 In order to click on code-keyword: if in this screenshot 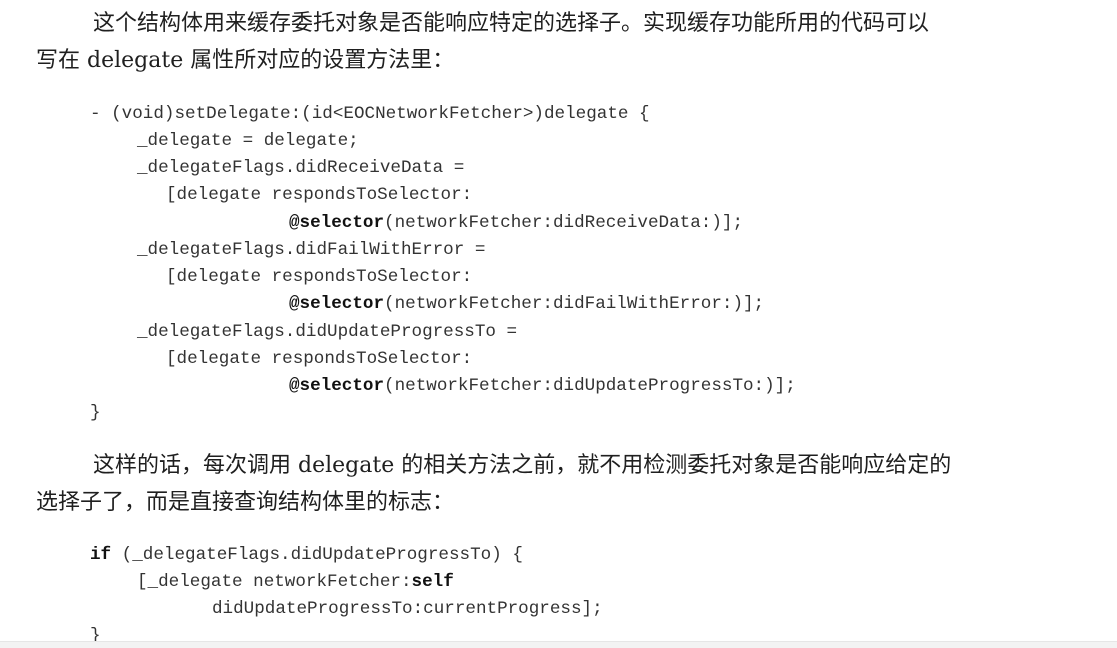, I will do `click(101, 555)`.